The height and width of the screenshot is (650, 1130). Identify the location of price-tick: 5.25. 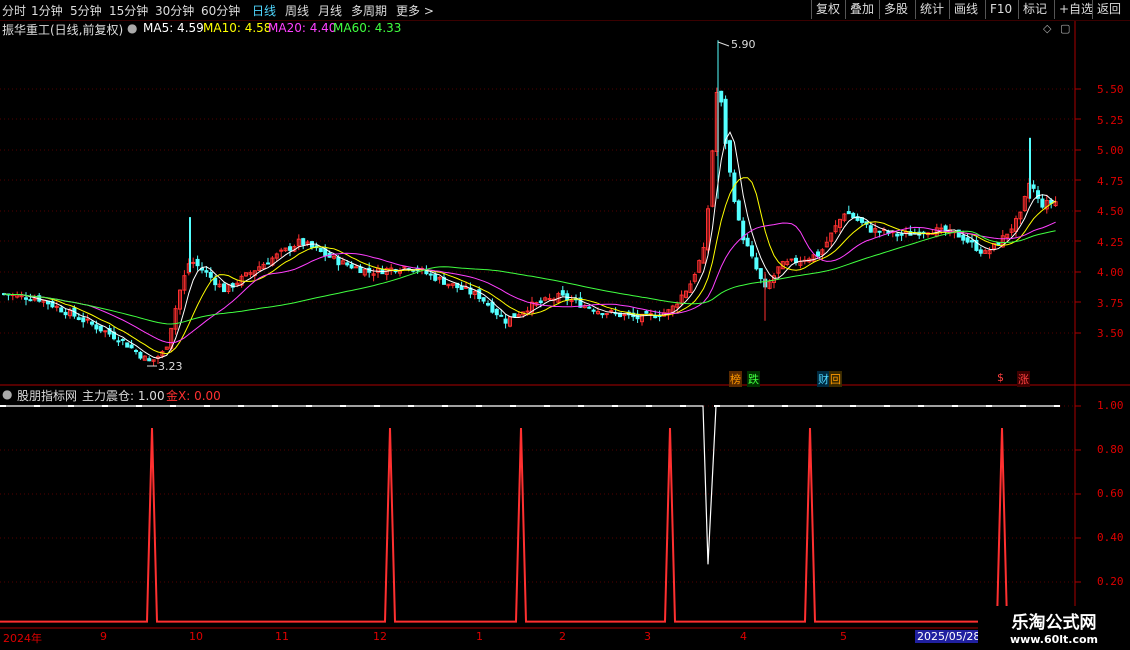
(1110, 120).